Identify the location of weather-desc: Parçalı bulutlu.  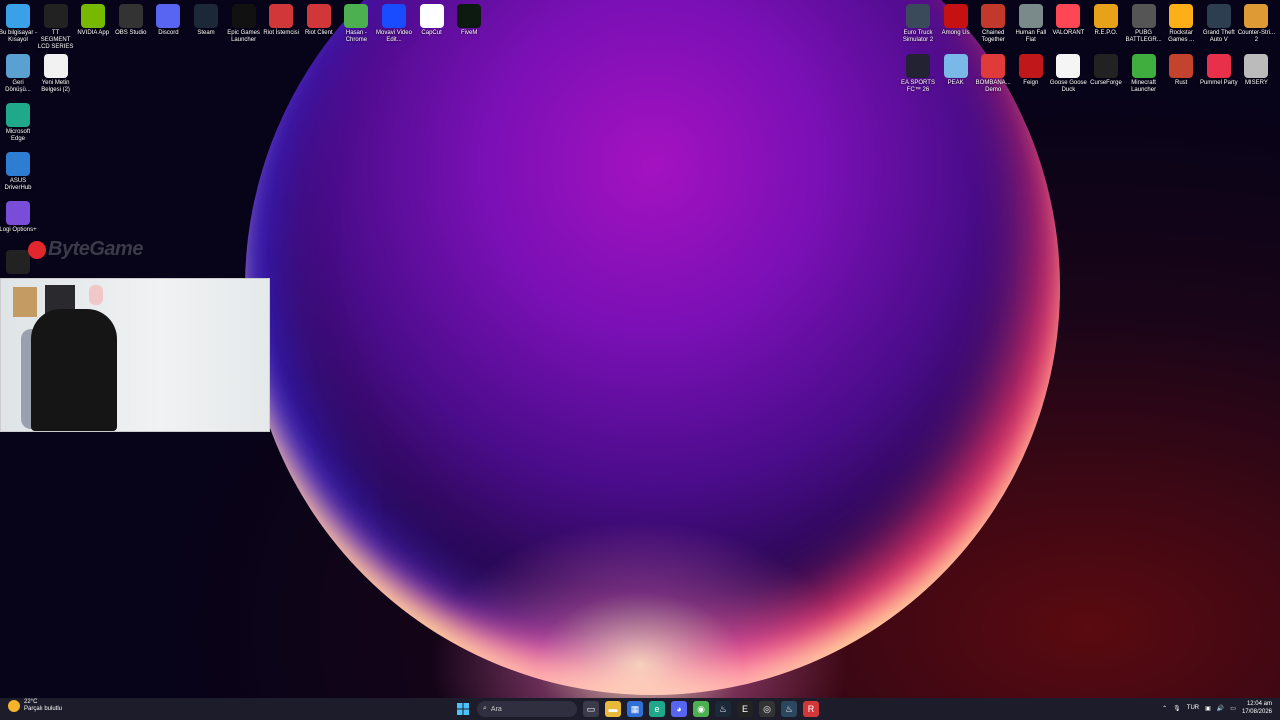
(43, 709).